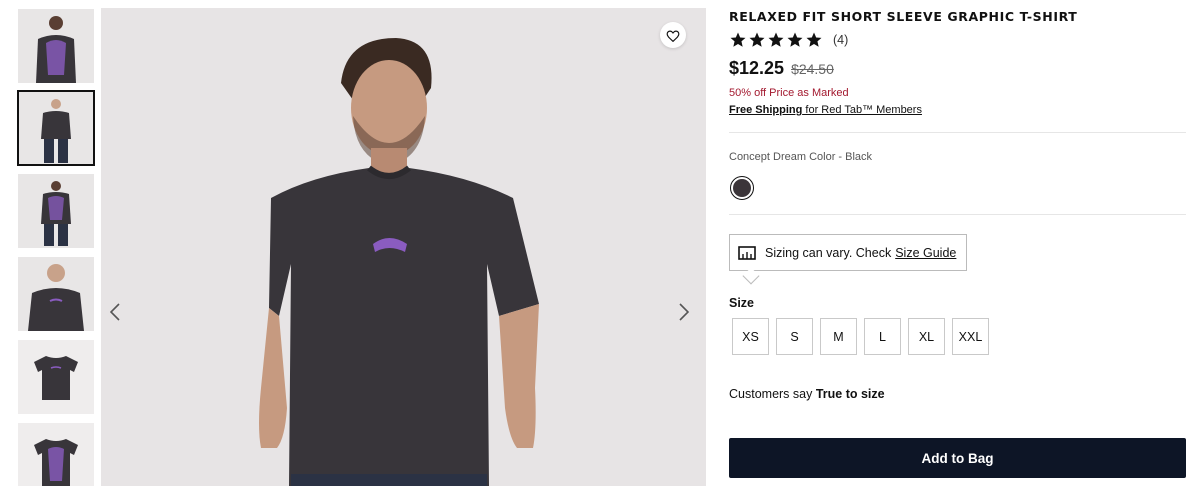 This screenshot has height=486, width=1200. What do you see at coordinates (970, 336) in the screenshot?
I see `size-option-xxl: XXL` at bounding box center [970, 336].